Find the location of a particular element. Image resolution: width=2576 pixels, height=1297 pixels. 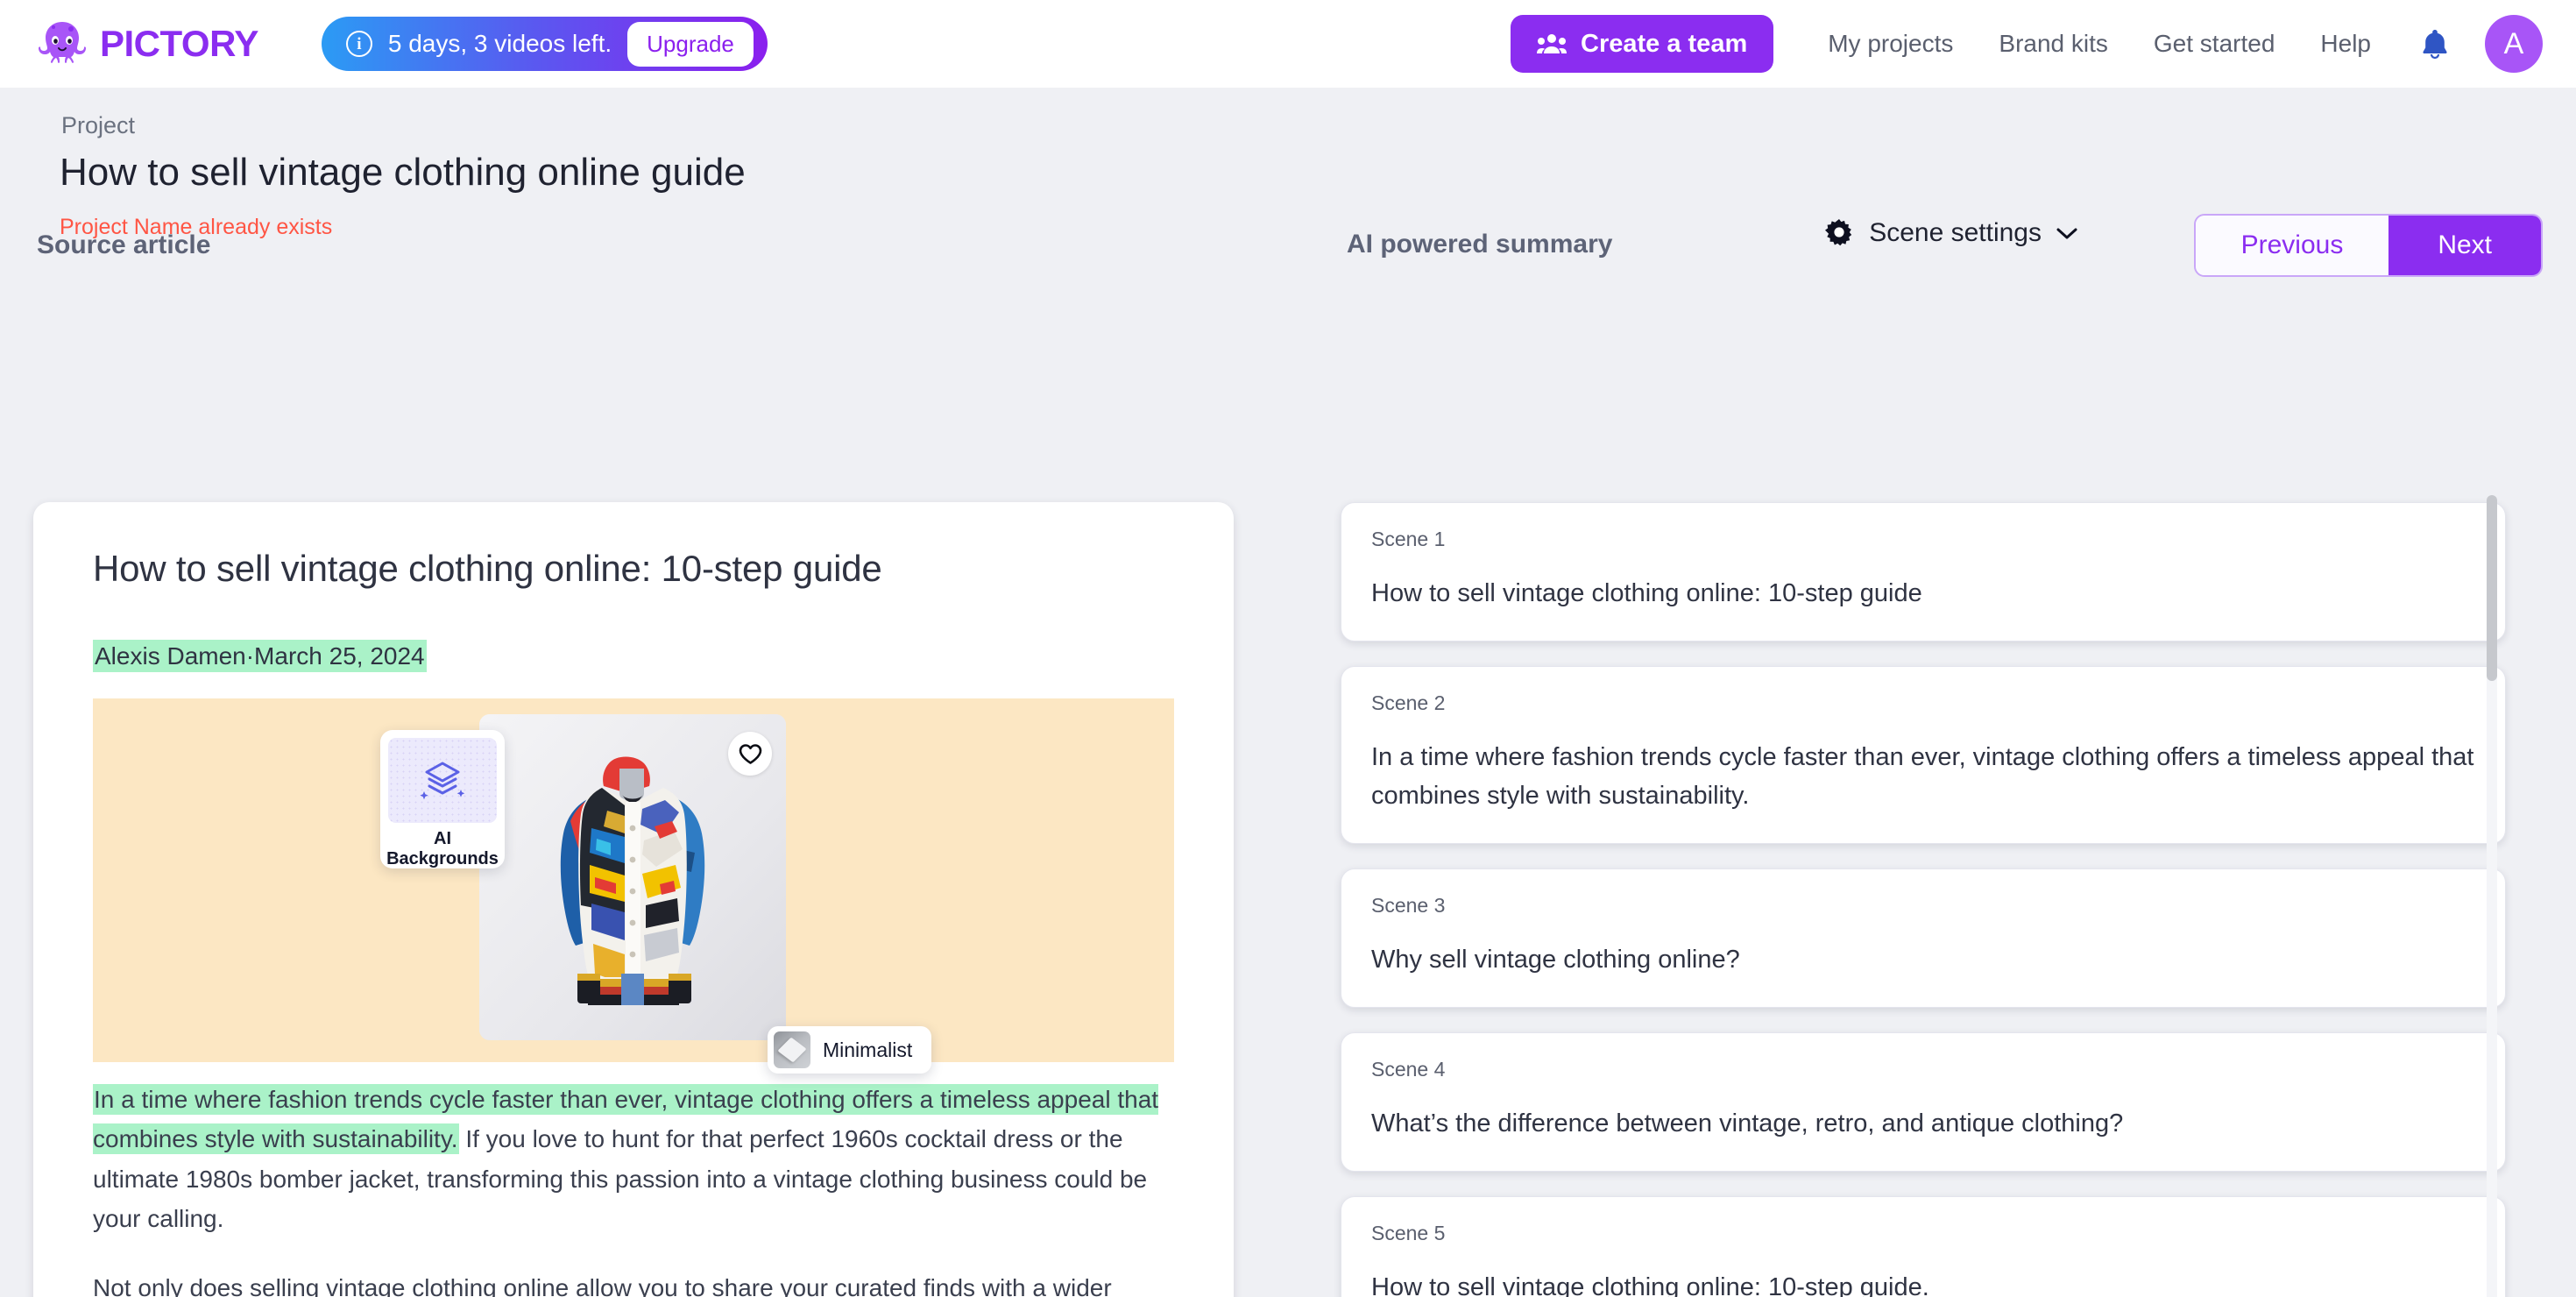

project-name-error-message: Project Name already exists is located at coordinates (196, 227).